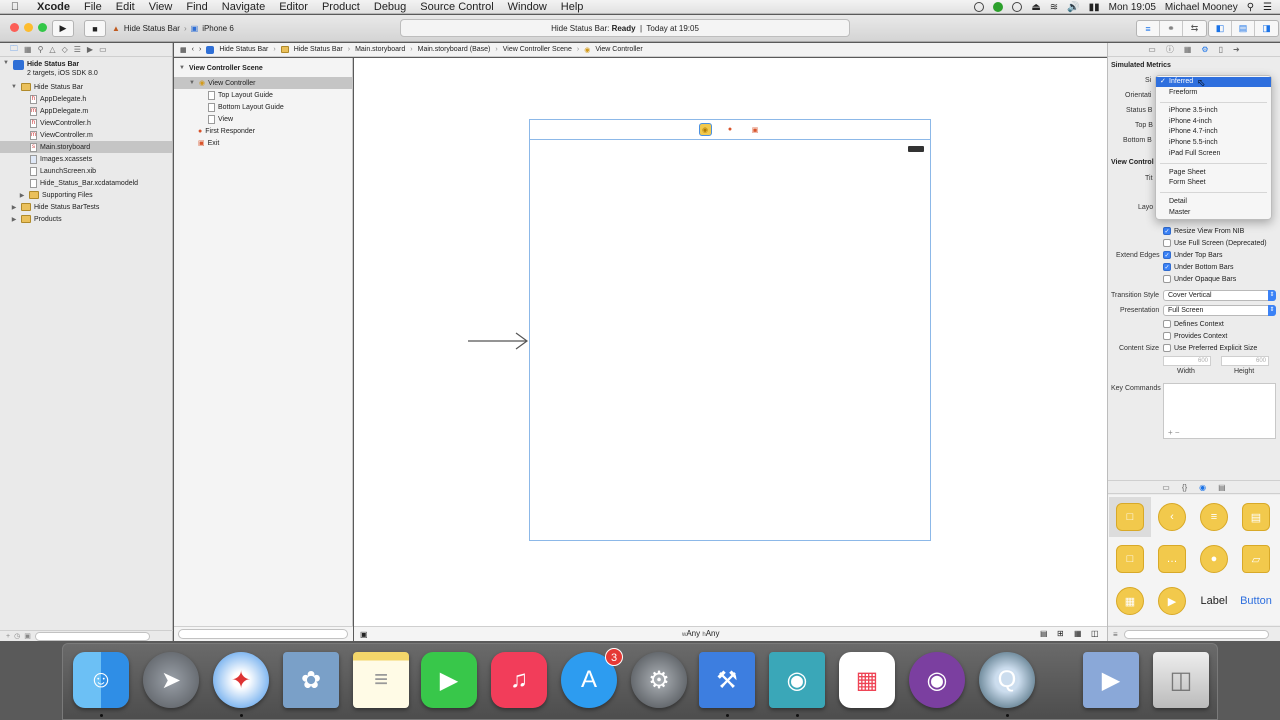 The height and width of the screenshot is (720, 1280). What do you see at coordinates (1201, 7) in the screenshot?
I see `user-name: Michael Mooney` at bounding box center [1201, 7].